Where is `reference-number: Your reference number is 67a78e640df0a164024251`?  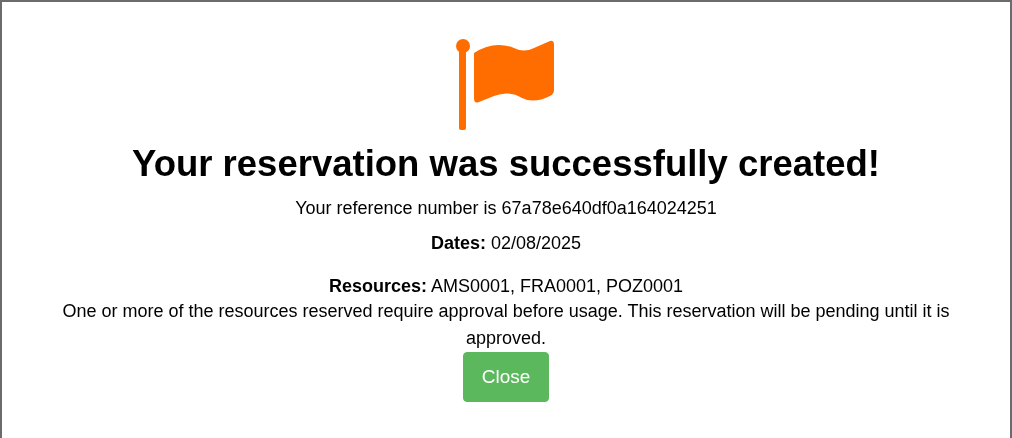 reference-number: Your reference number is 67a78e640df0a164024251 is located at coordinates (506, 208).